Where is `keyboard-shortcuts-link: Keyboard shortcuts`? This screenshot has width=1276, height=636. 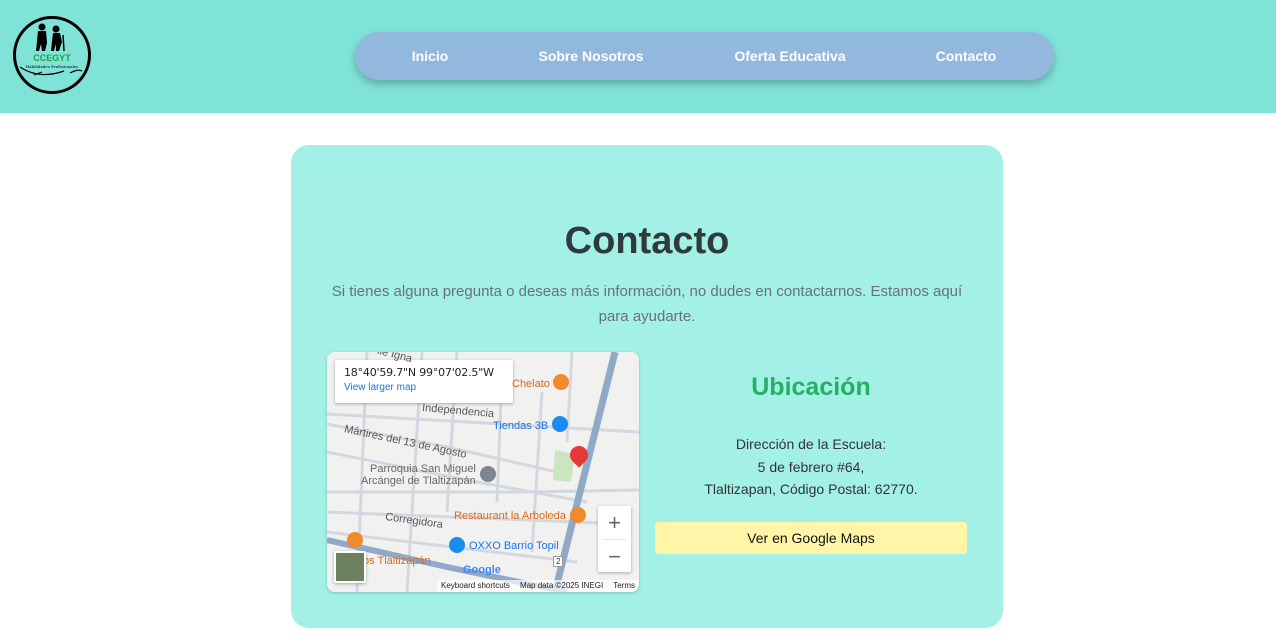
keyboard-shortcuts-link: Keyboard shortcuts is located at coordinates (475, 586).